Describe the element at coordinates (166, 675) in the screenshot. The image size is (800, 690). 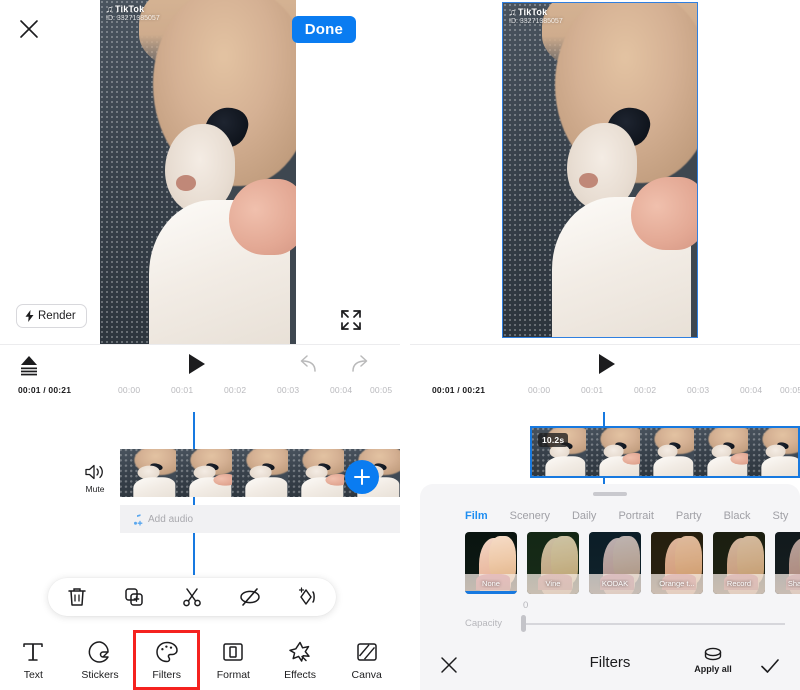
I see `nav-label: Filters` at that location.